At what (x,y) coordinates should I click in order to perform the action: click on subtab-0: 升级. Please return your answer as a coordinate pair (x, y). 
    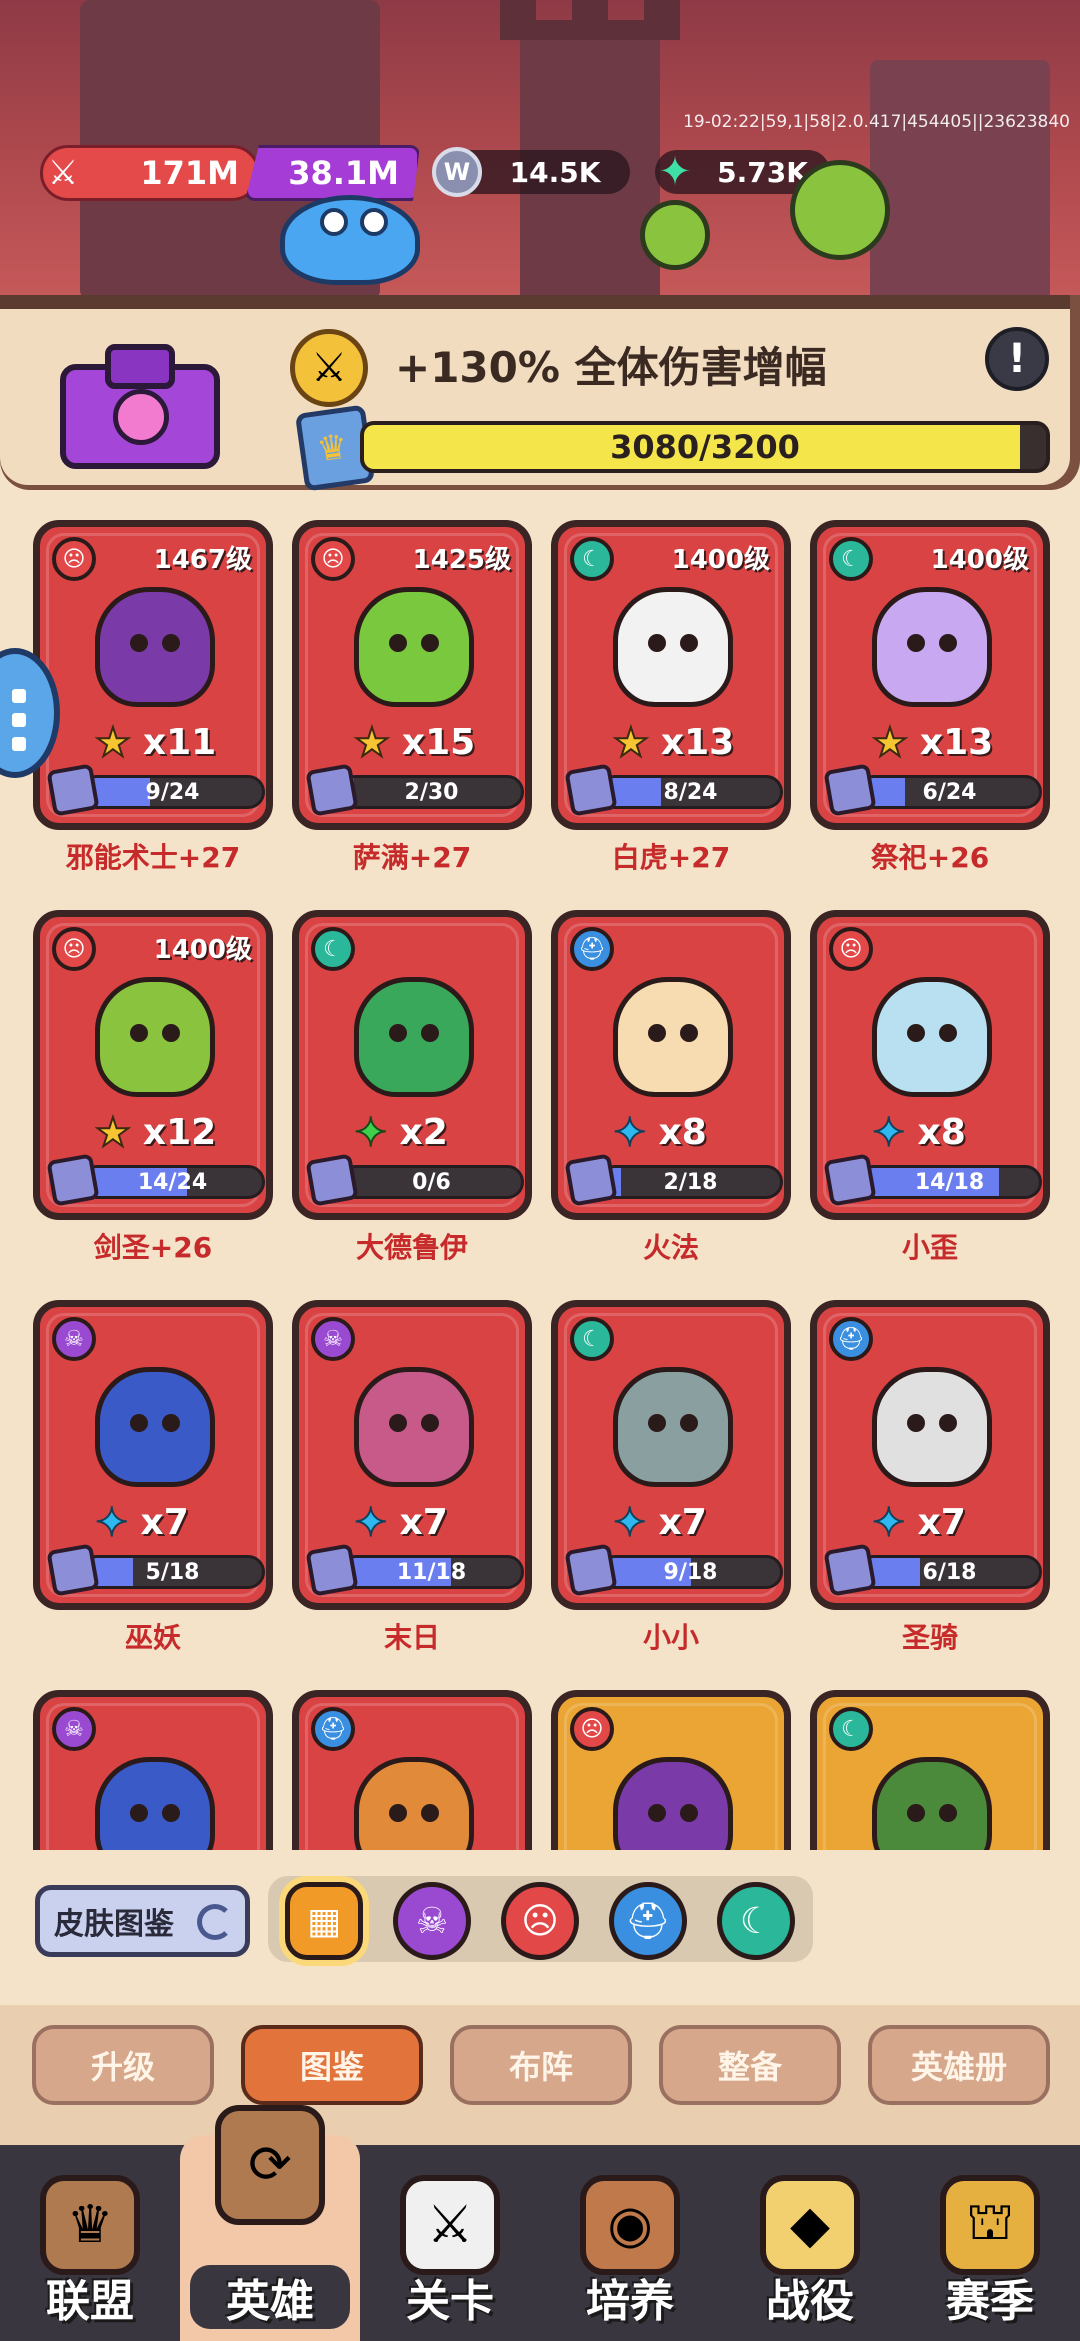
    Looking at the image, I should click on (123, 2065).